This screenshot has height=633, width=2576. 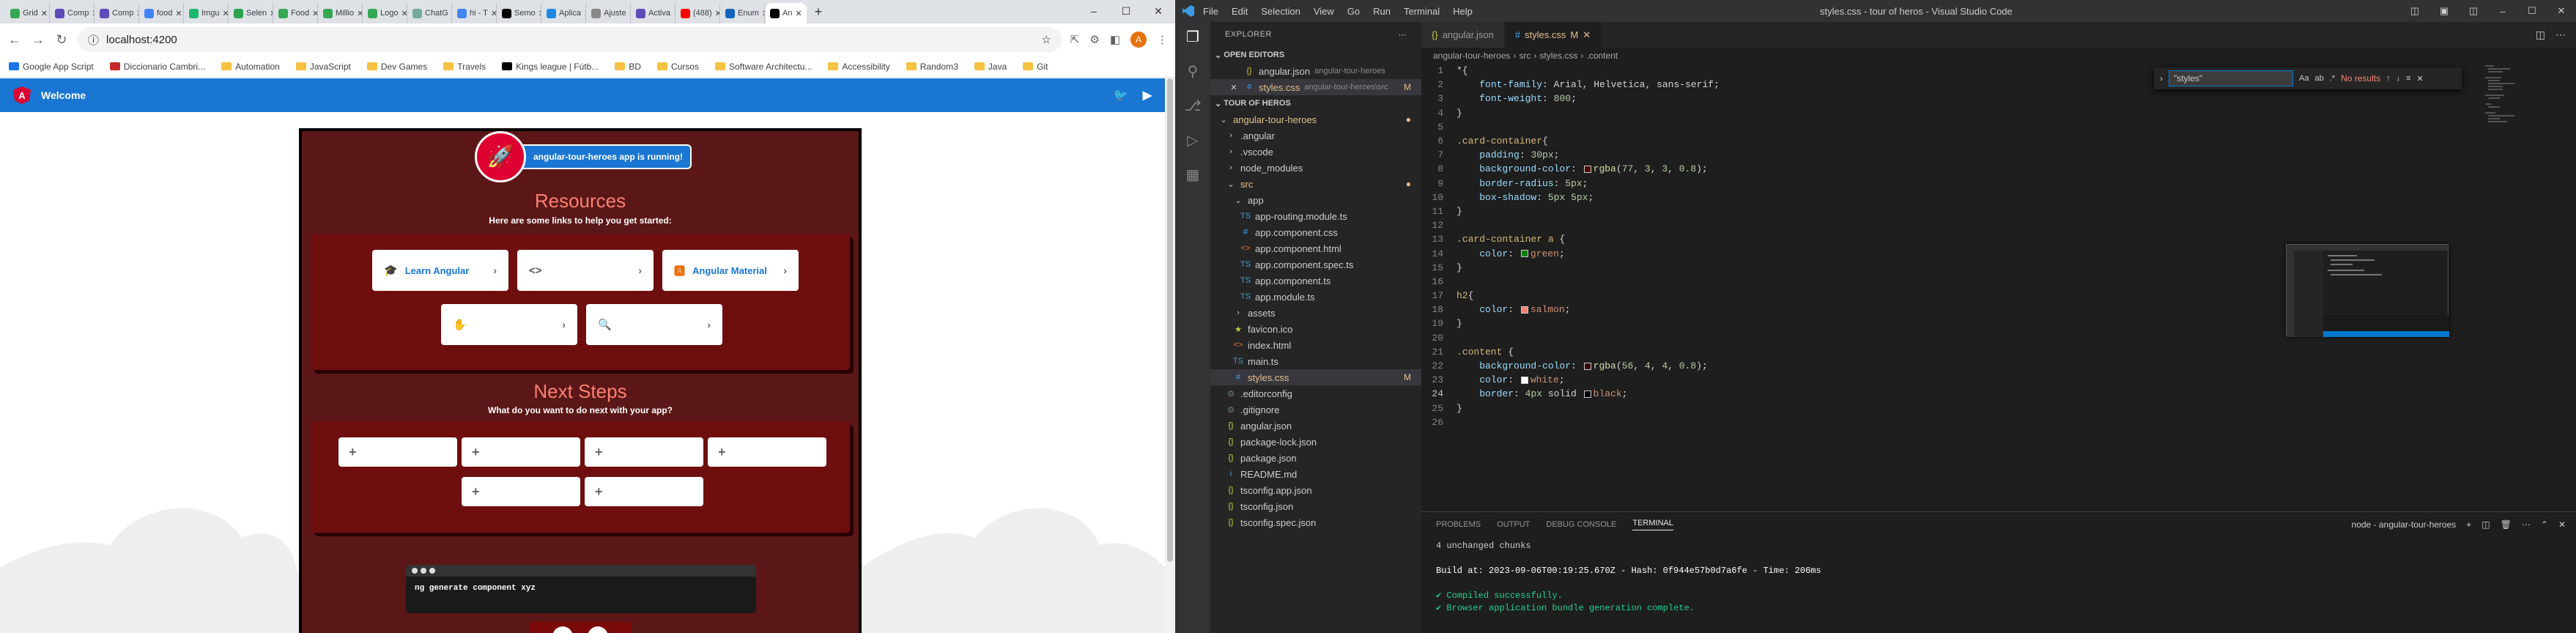 I want to click on angular-blog-card: ✋ ›, so click(x=509, y=324).